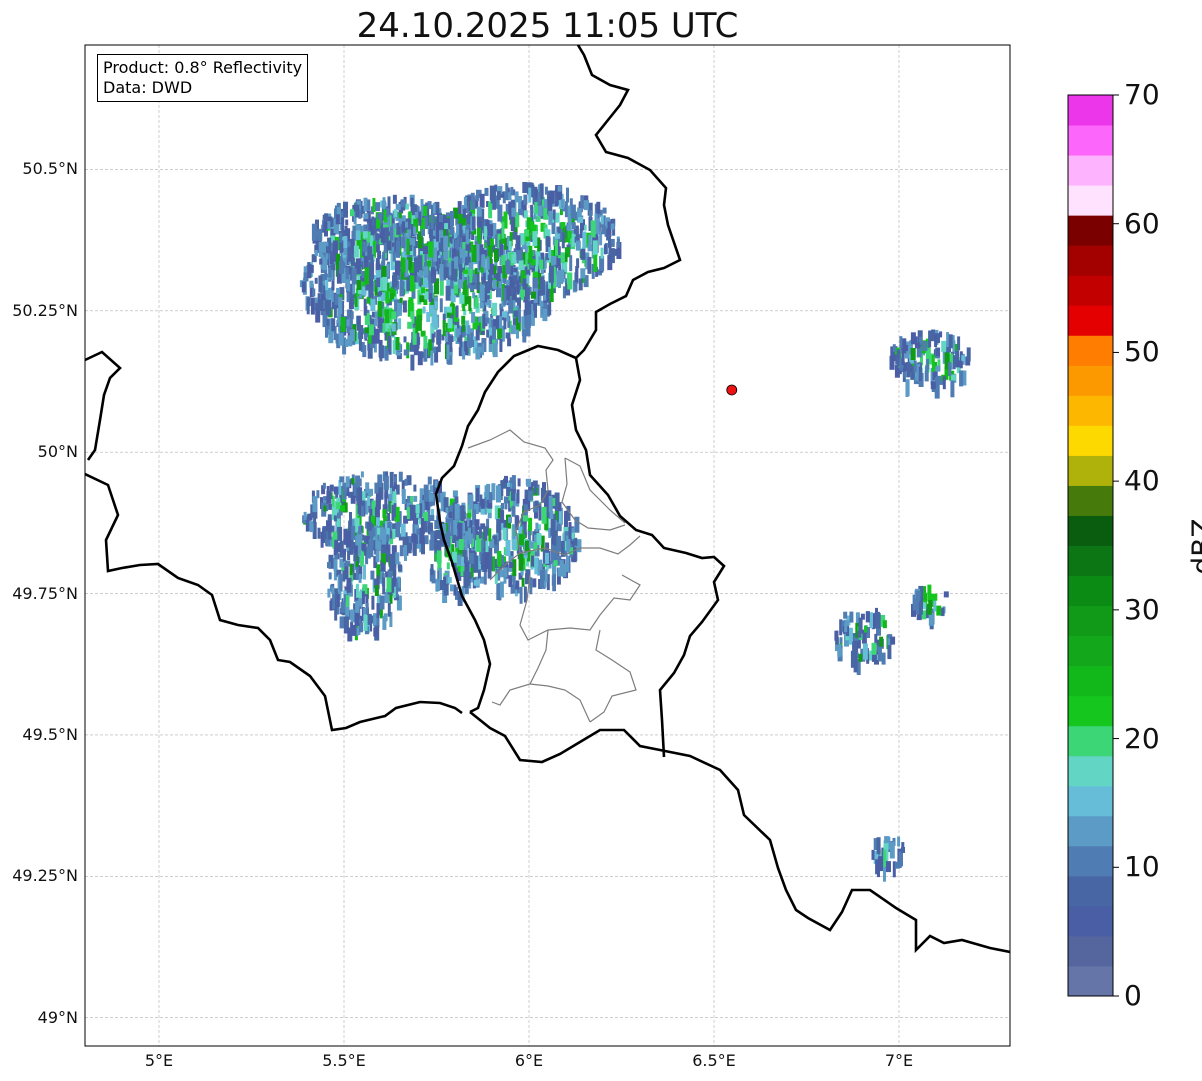 The width and height of the screenshot is (1202, 1081). What do you see at coordinates (714, 1060) in the screenshot?
I see `longitude-tick-label: 6.5°E` at bounding box center [714, 1060].